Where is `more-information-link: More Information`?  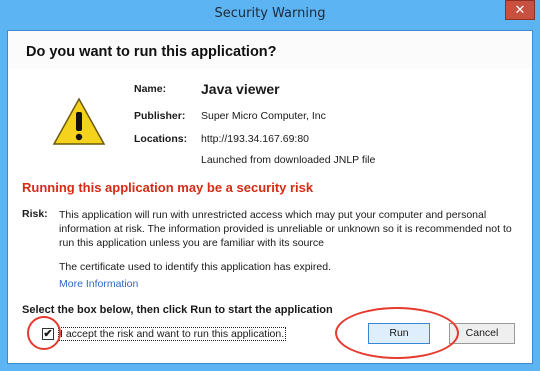
more-information-link: More Information is located at coordinates (98, 284).